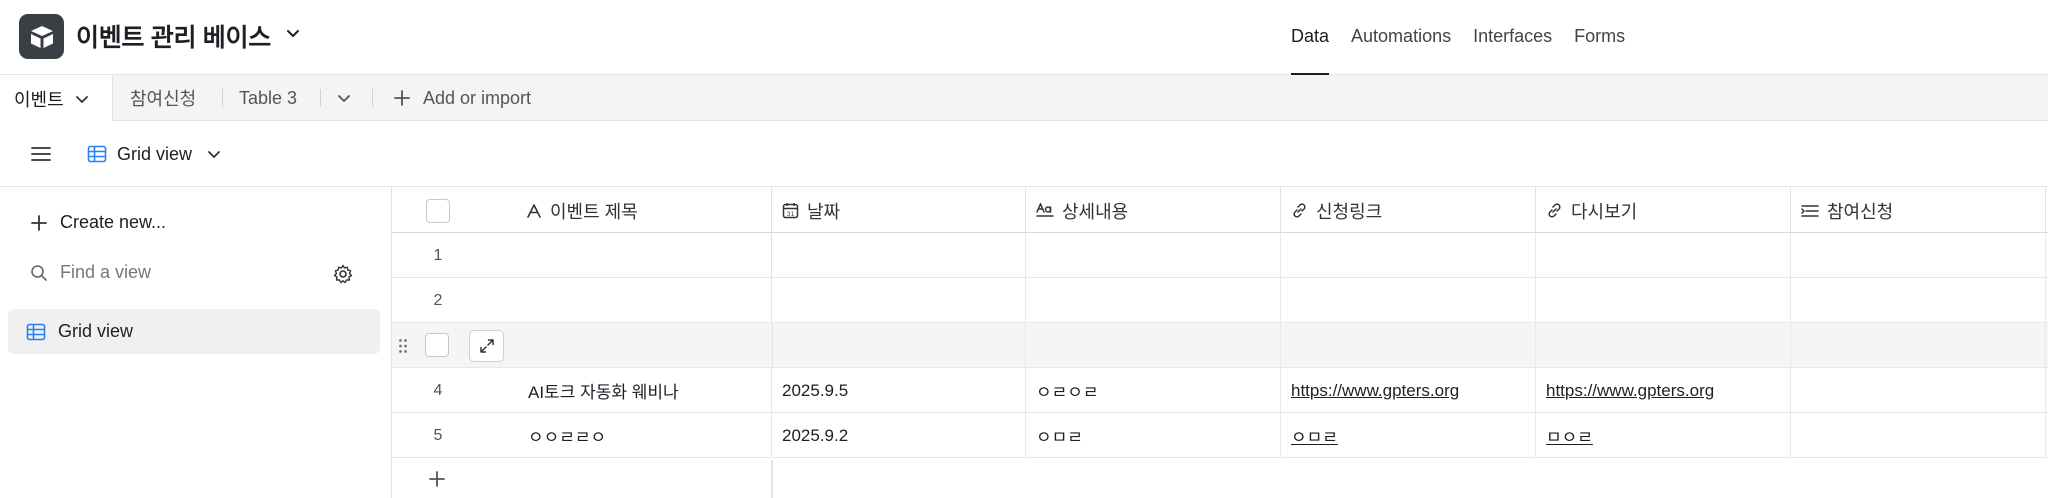 Image resolution: width=2048 pixels, height=498 pixels. What do you see at coordinates (372, 98) in the screenshot?
I see `tab-divider` at bounding box center [372, 98].